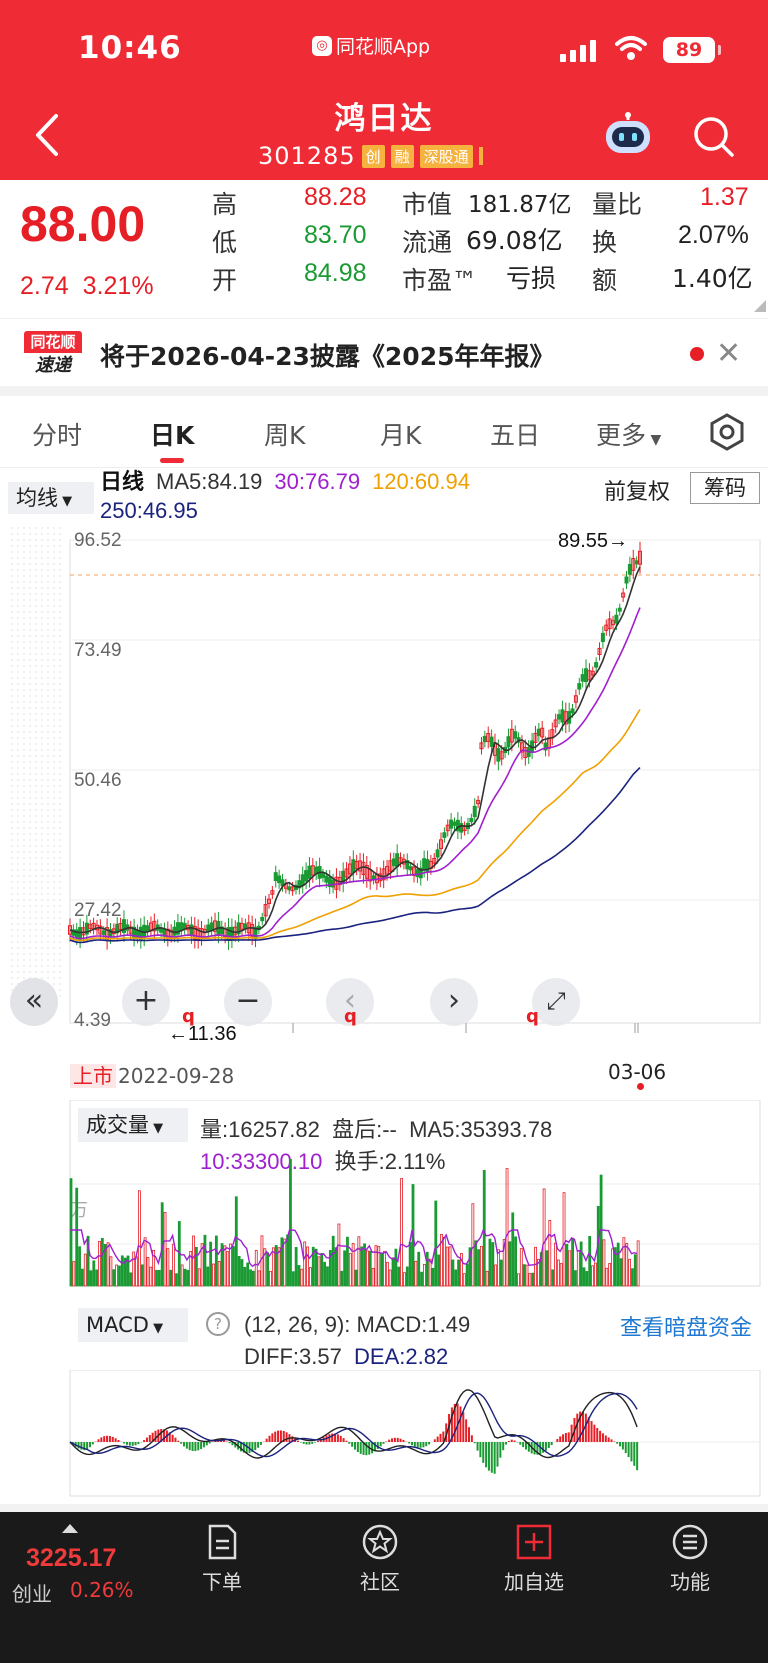  What do you see at coordinates (57, 434) in the screenshot?
I see `tab-intraday: 分时` at bounding box center [57, 434].